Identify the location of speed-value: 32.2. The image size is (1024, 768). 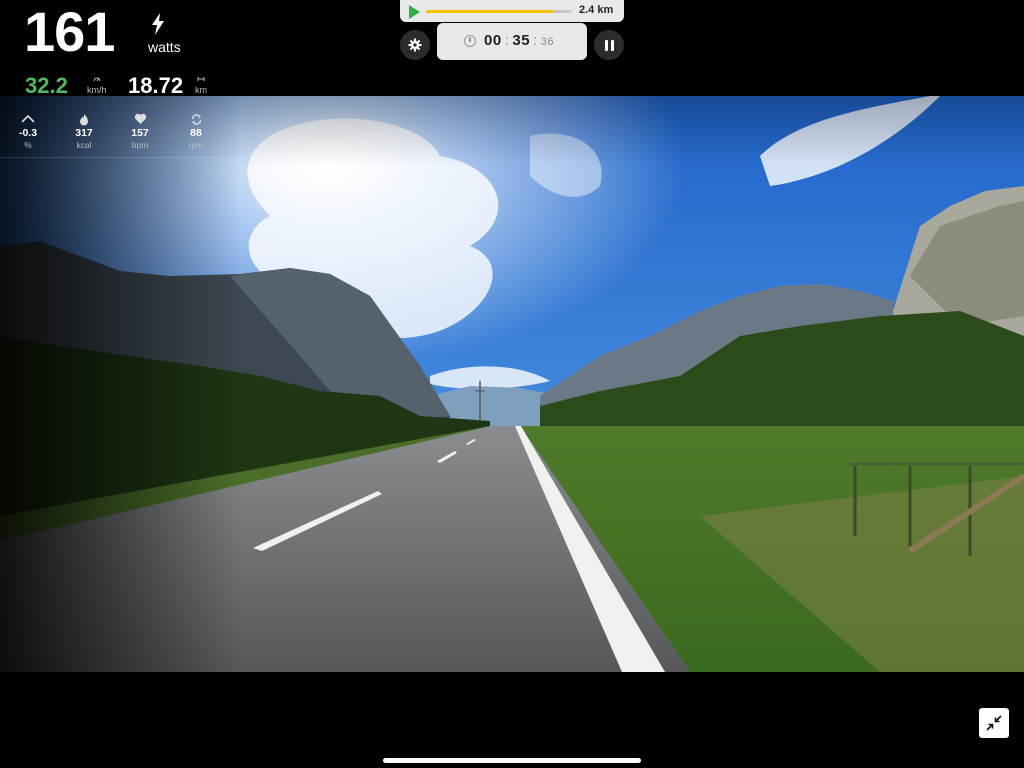
(46, 85).